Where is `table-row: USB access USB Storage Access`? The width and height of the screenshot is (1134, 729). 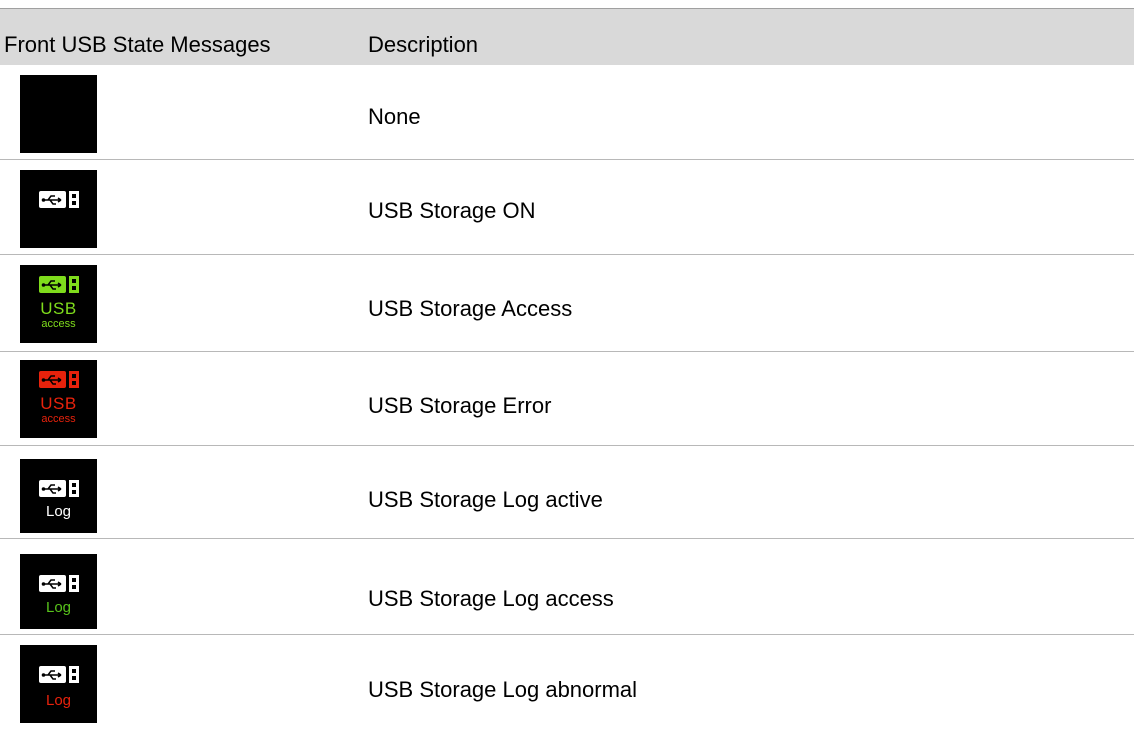 table-row: USB access USB Storage Access is located at coordinates (567, 303).